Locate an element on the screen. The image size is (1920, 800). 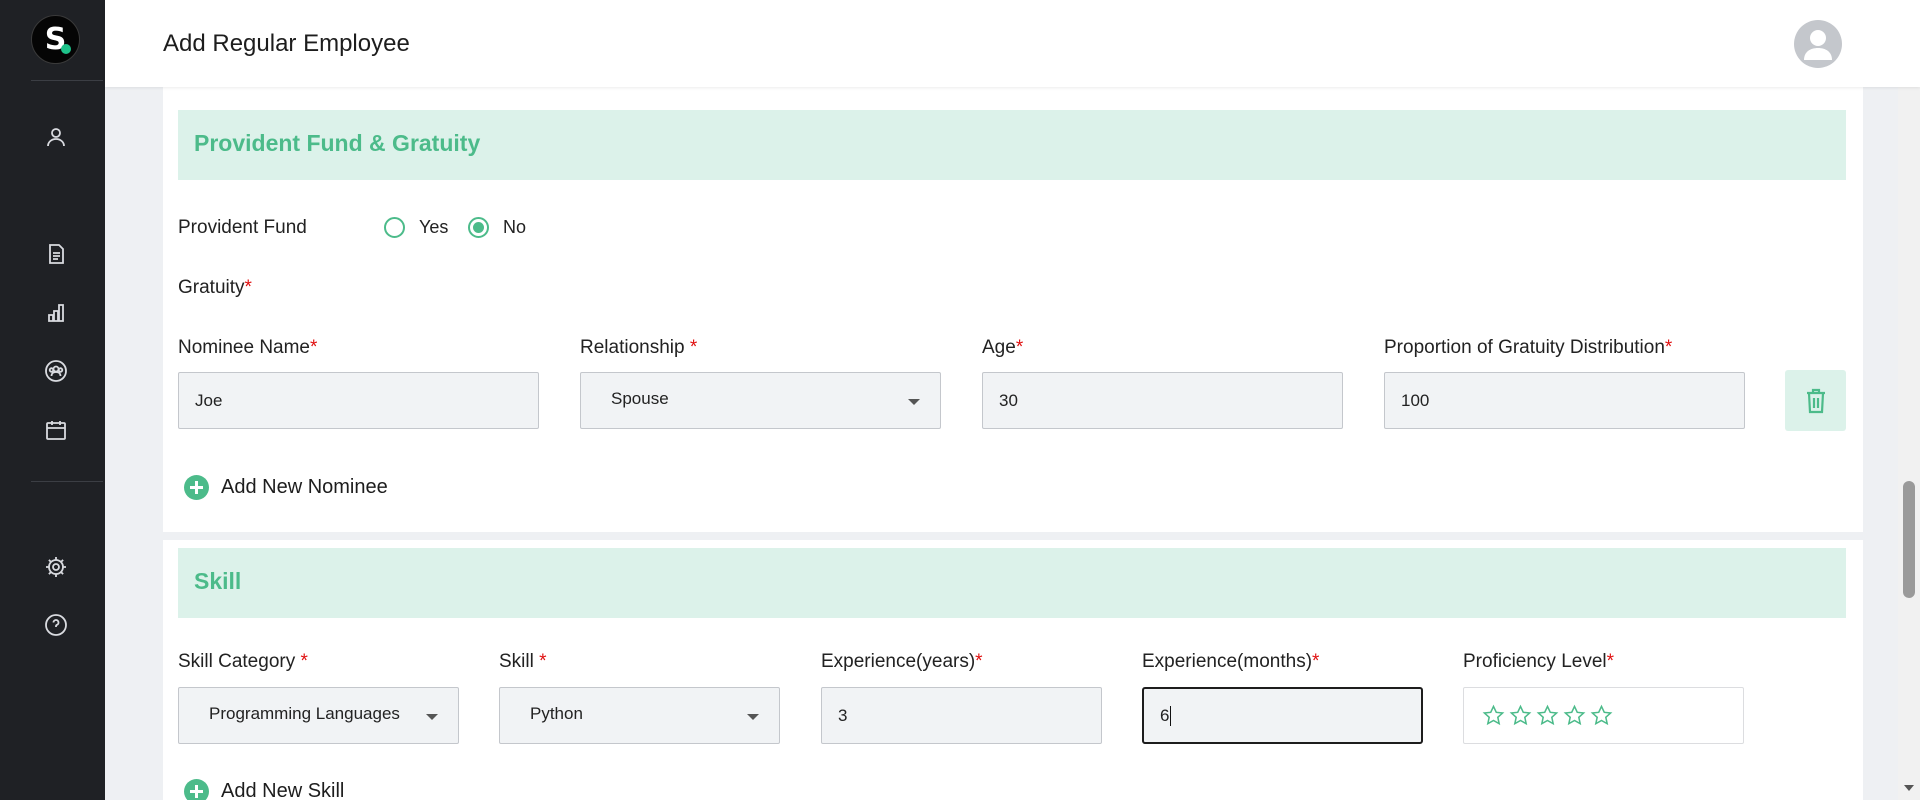
logo-letter: S is located at coordinates (55, 39).